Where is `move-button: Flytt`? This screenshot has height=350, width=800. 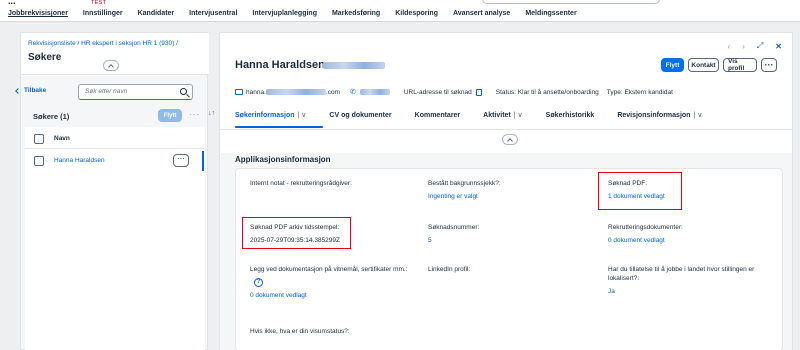
move-button: Flytt is located at coordinates (672, 65).